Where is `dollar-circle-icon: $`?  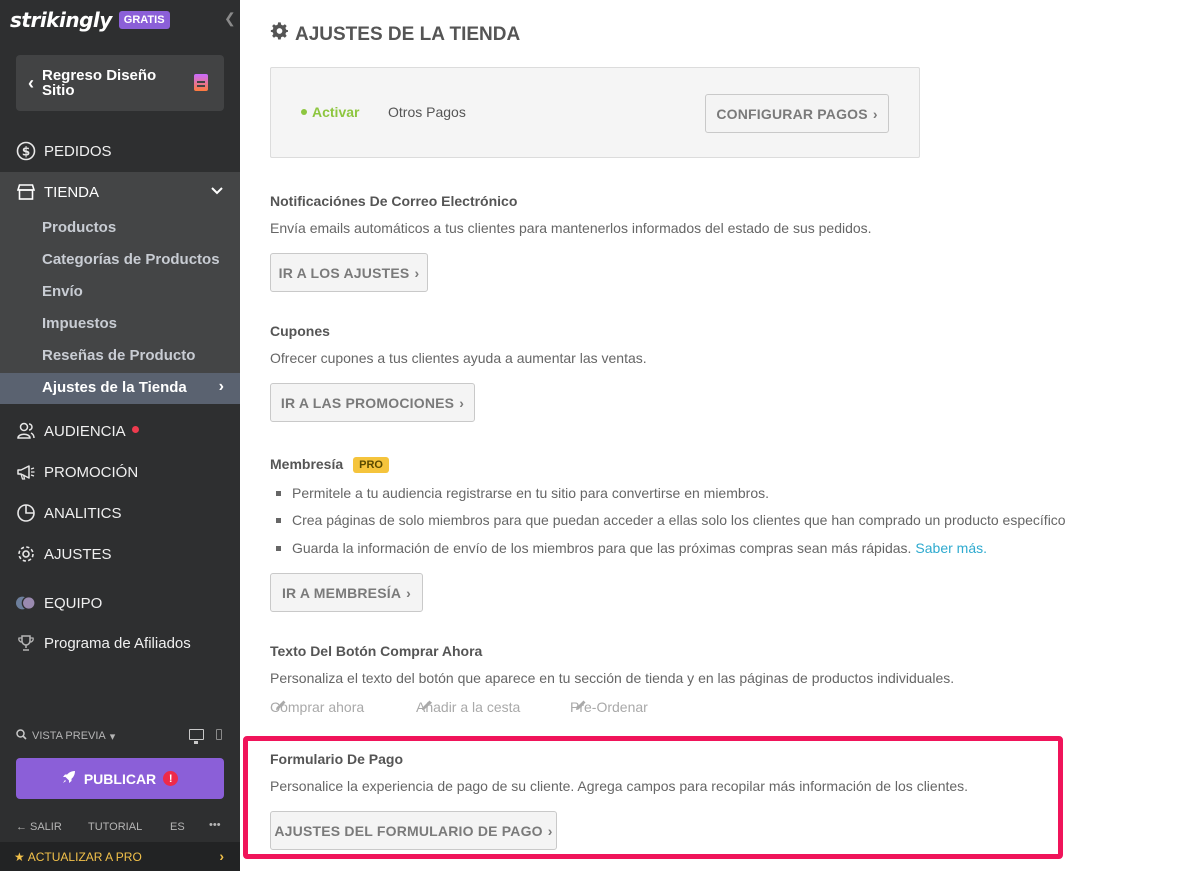 dollar-circle-icon: $ is located at coordinates (26, 151).